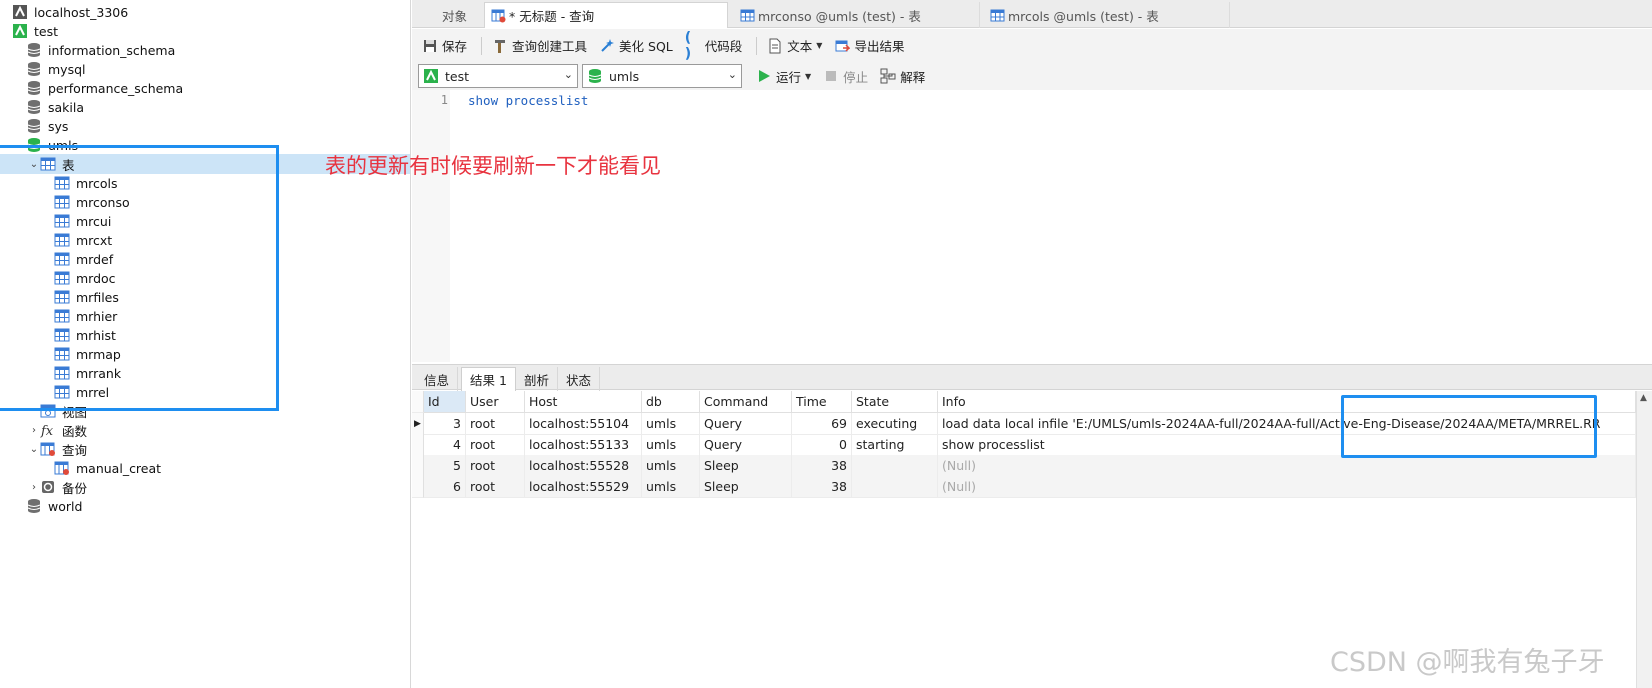 The image size is (1652, 688). I want to click on table-row: 5 root localhost:55528 umls Sleep 38 (Null), so click(1024, 466).